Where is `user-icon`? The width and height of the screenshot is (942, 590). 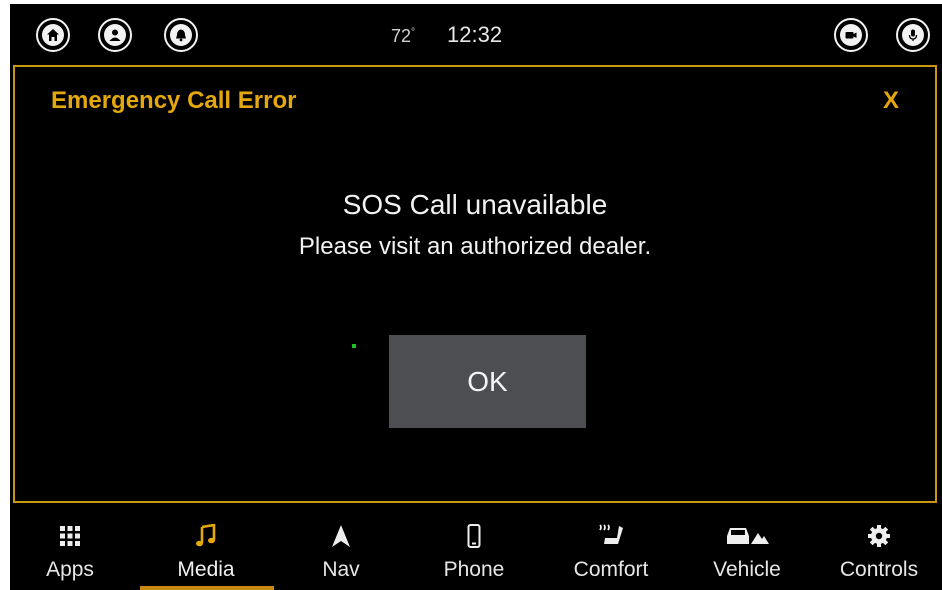 user-icon is located at coordinates (115, 35).